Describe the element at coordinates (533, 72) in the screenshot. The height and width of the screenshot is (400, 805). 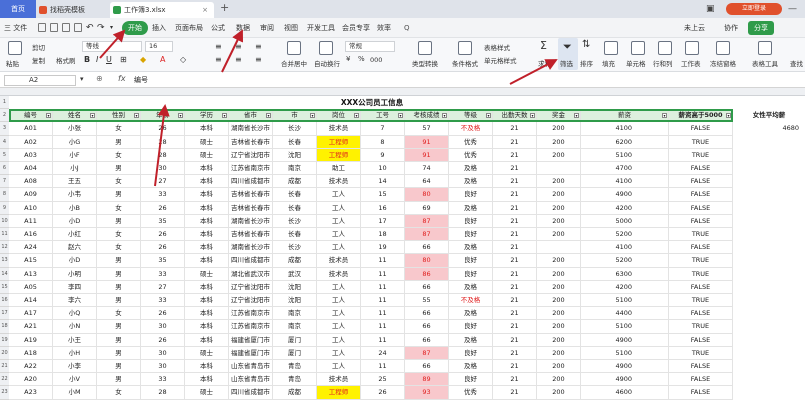
I see `arrow-to-filter-button` at that location.